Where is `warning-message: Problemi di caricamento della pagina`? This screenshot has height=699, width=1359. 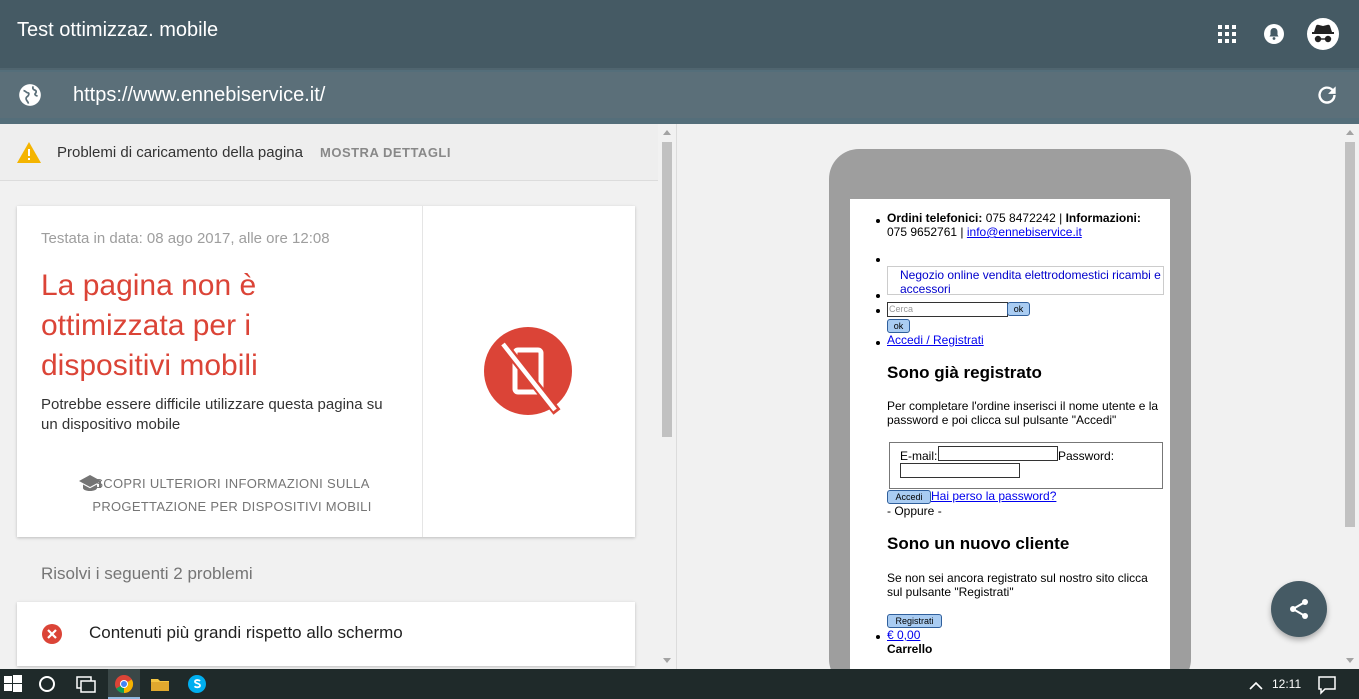
warning-message: Problemi di caricamento della pagina is located at coordinates (180, 152).